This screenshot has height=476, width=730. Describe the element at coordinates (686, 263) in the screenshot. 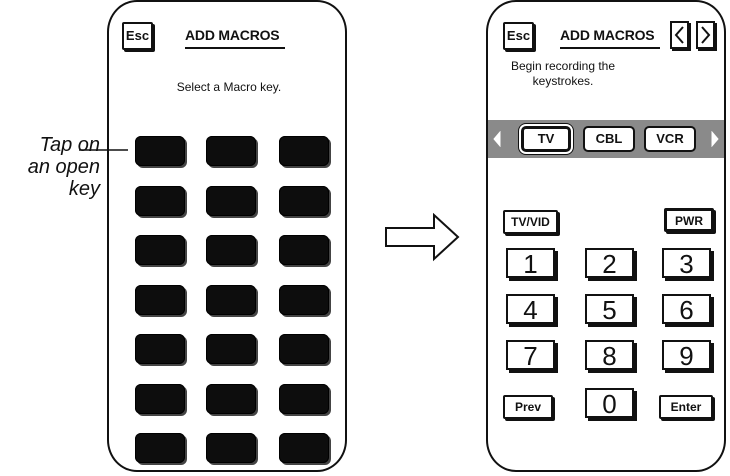

I see `digit-button: 3` at that location.